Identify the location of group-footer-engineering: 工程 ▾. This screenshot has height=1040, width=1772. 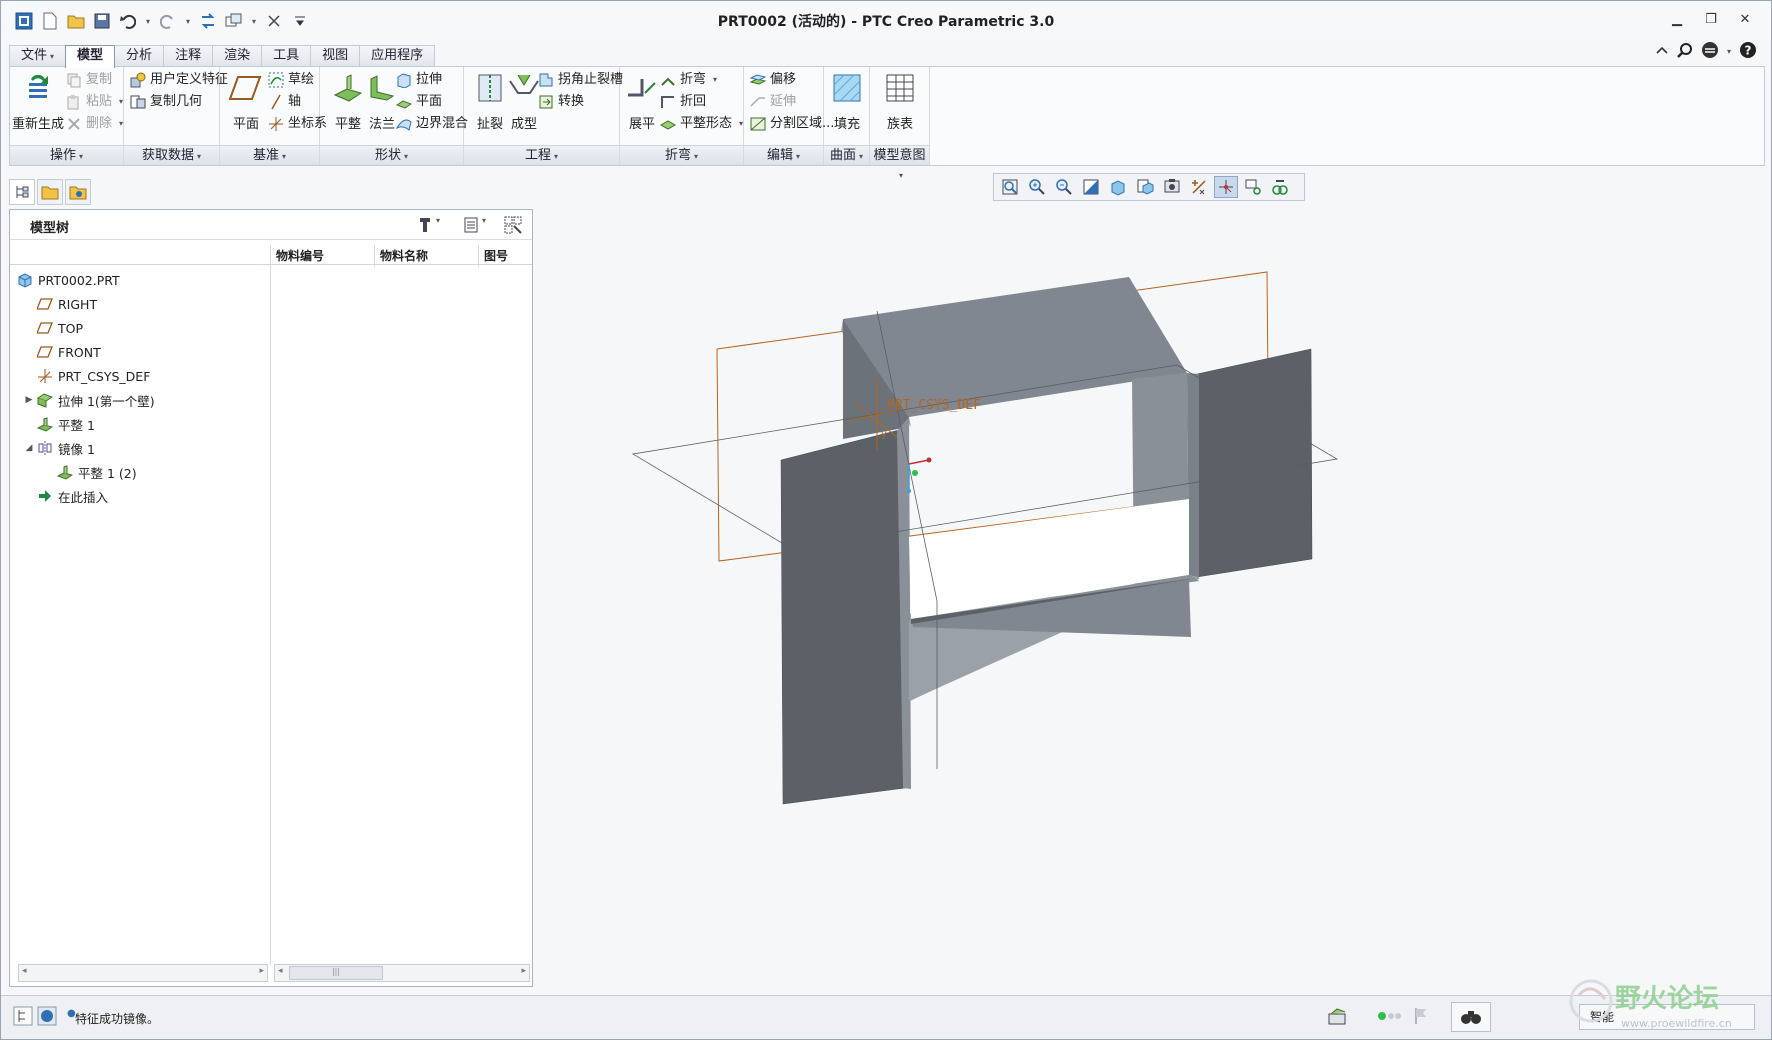
(541, 155).